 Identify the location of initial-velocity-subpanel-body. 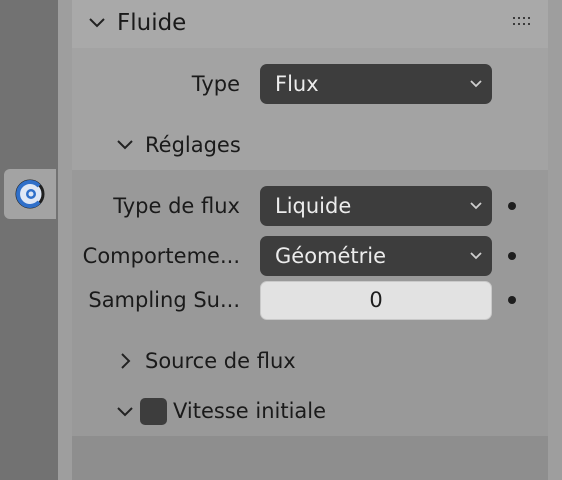
(310, 458).